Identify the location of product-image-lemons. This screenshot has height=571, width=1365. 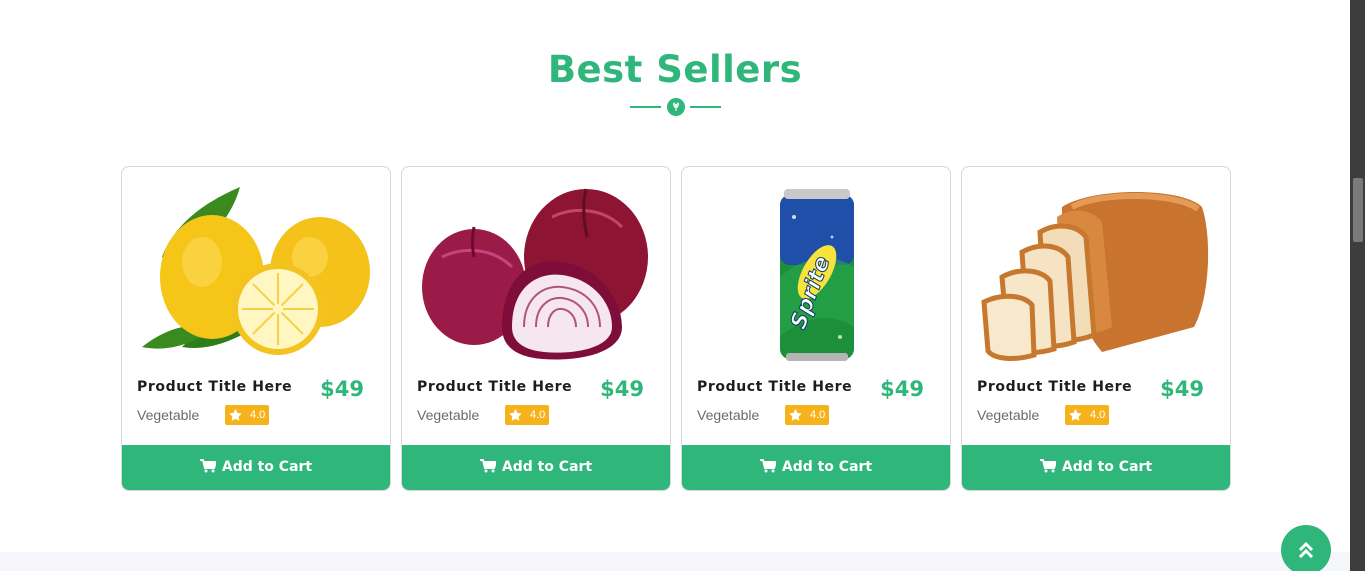
(256, 272).